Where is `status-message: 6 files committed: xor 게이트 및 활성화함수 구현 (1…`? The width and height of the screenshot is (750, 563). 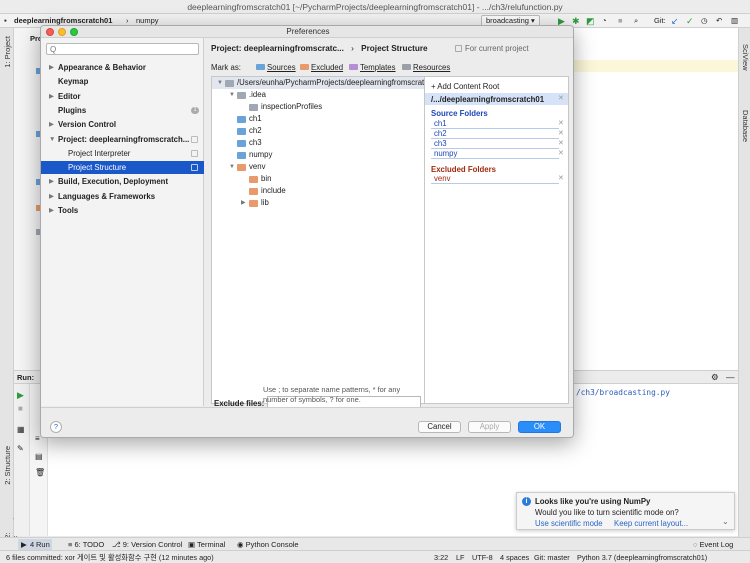 status-message: 6 files committed: xor 게이트 및 활성화함수 구현 (1… is located at coordinates (110, 557).